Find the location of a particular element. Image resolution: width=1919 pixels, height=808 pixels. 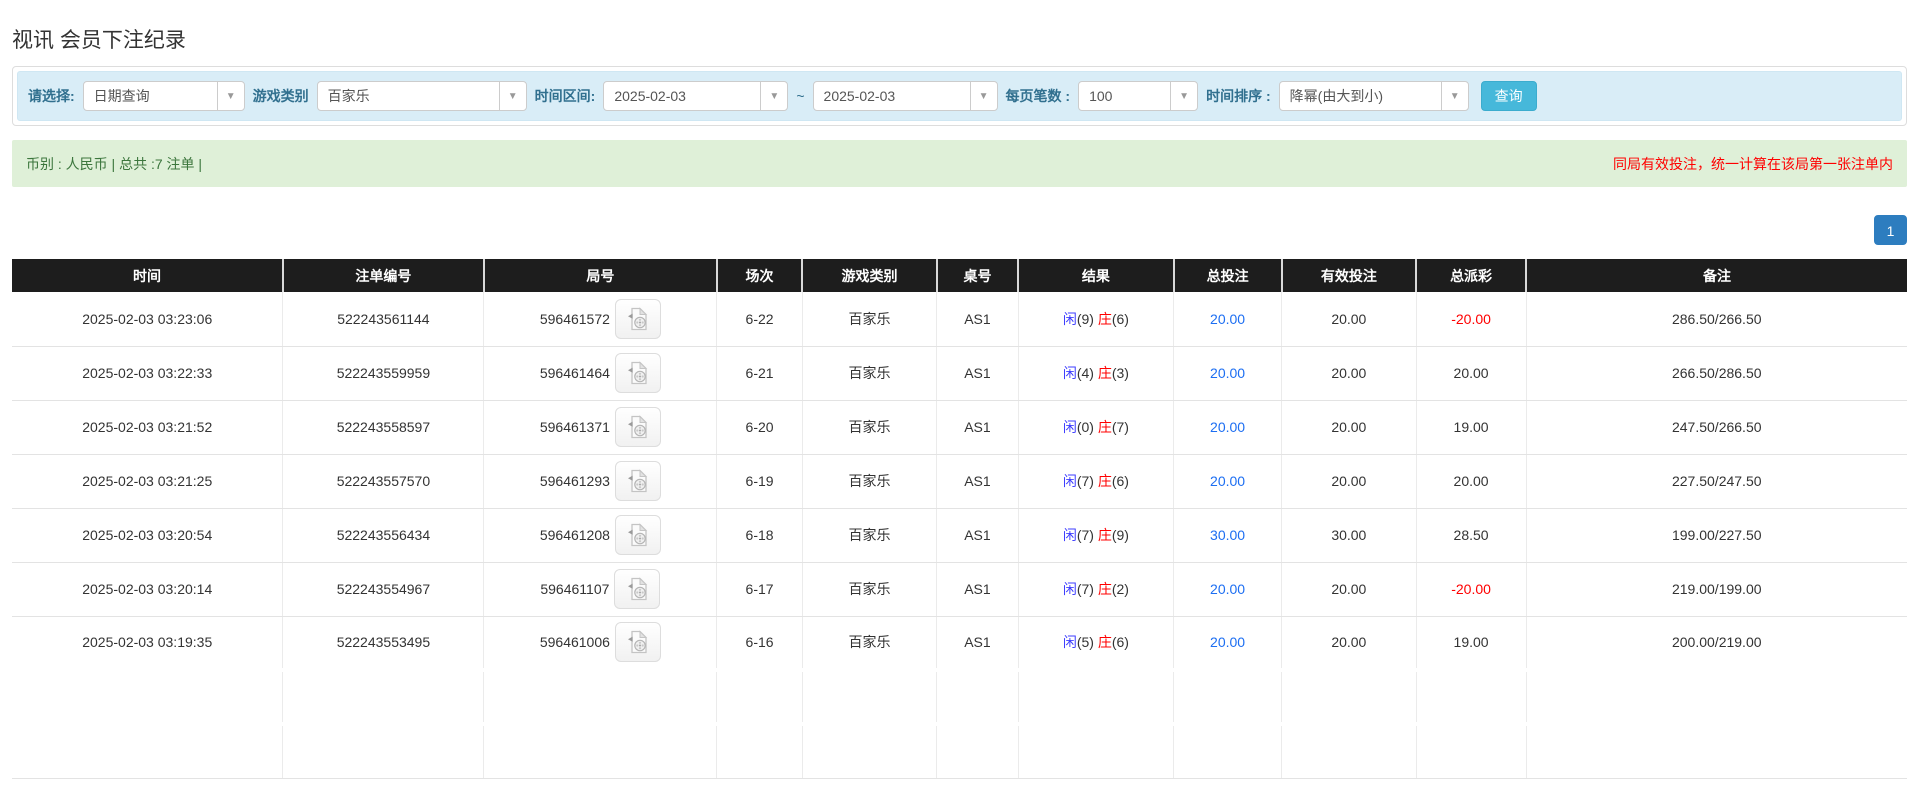

search-button: 查询 is located at coordinates (1508, 96).